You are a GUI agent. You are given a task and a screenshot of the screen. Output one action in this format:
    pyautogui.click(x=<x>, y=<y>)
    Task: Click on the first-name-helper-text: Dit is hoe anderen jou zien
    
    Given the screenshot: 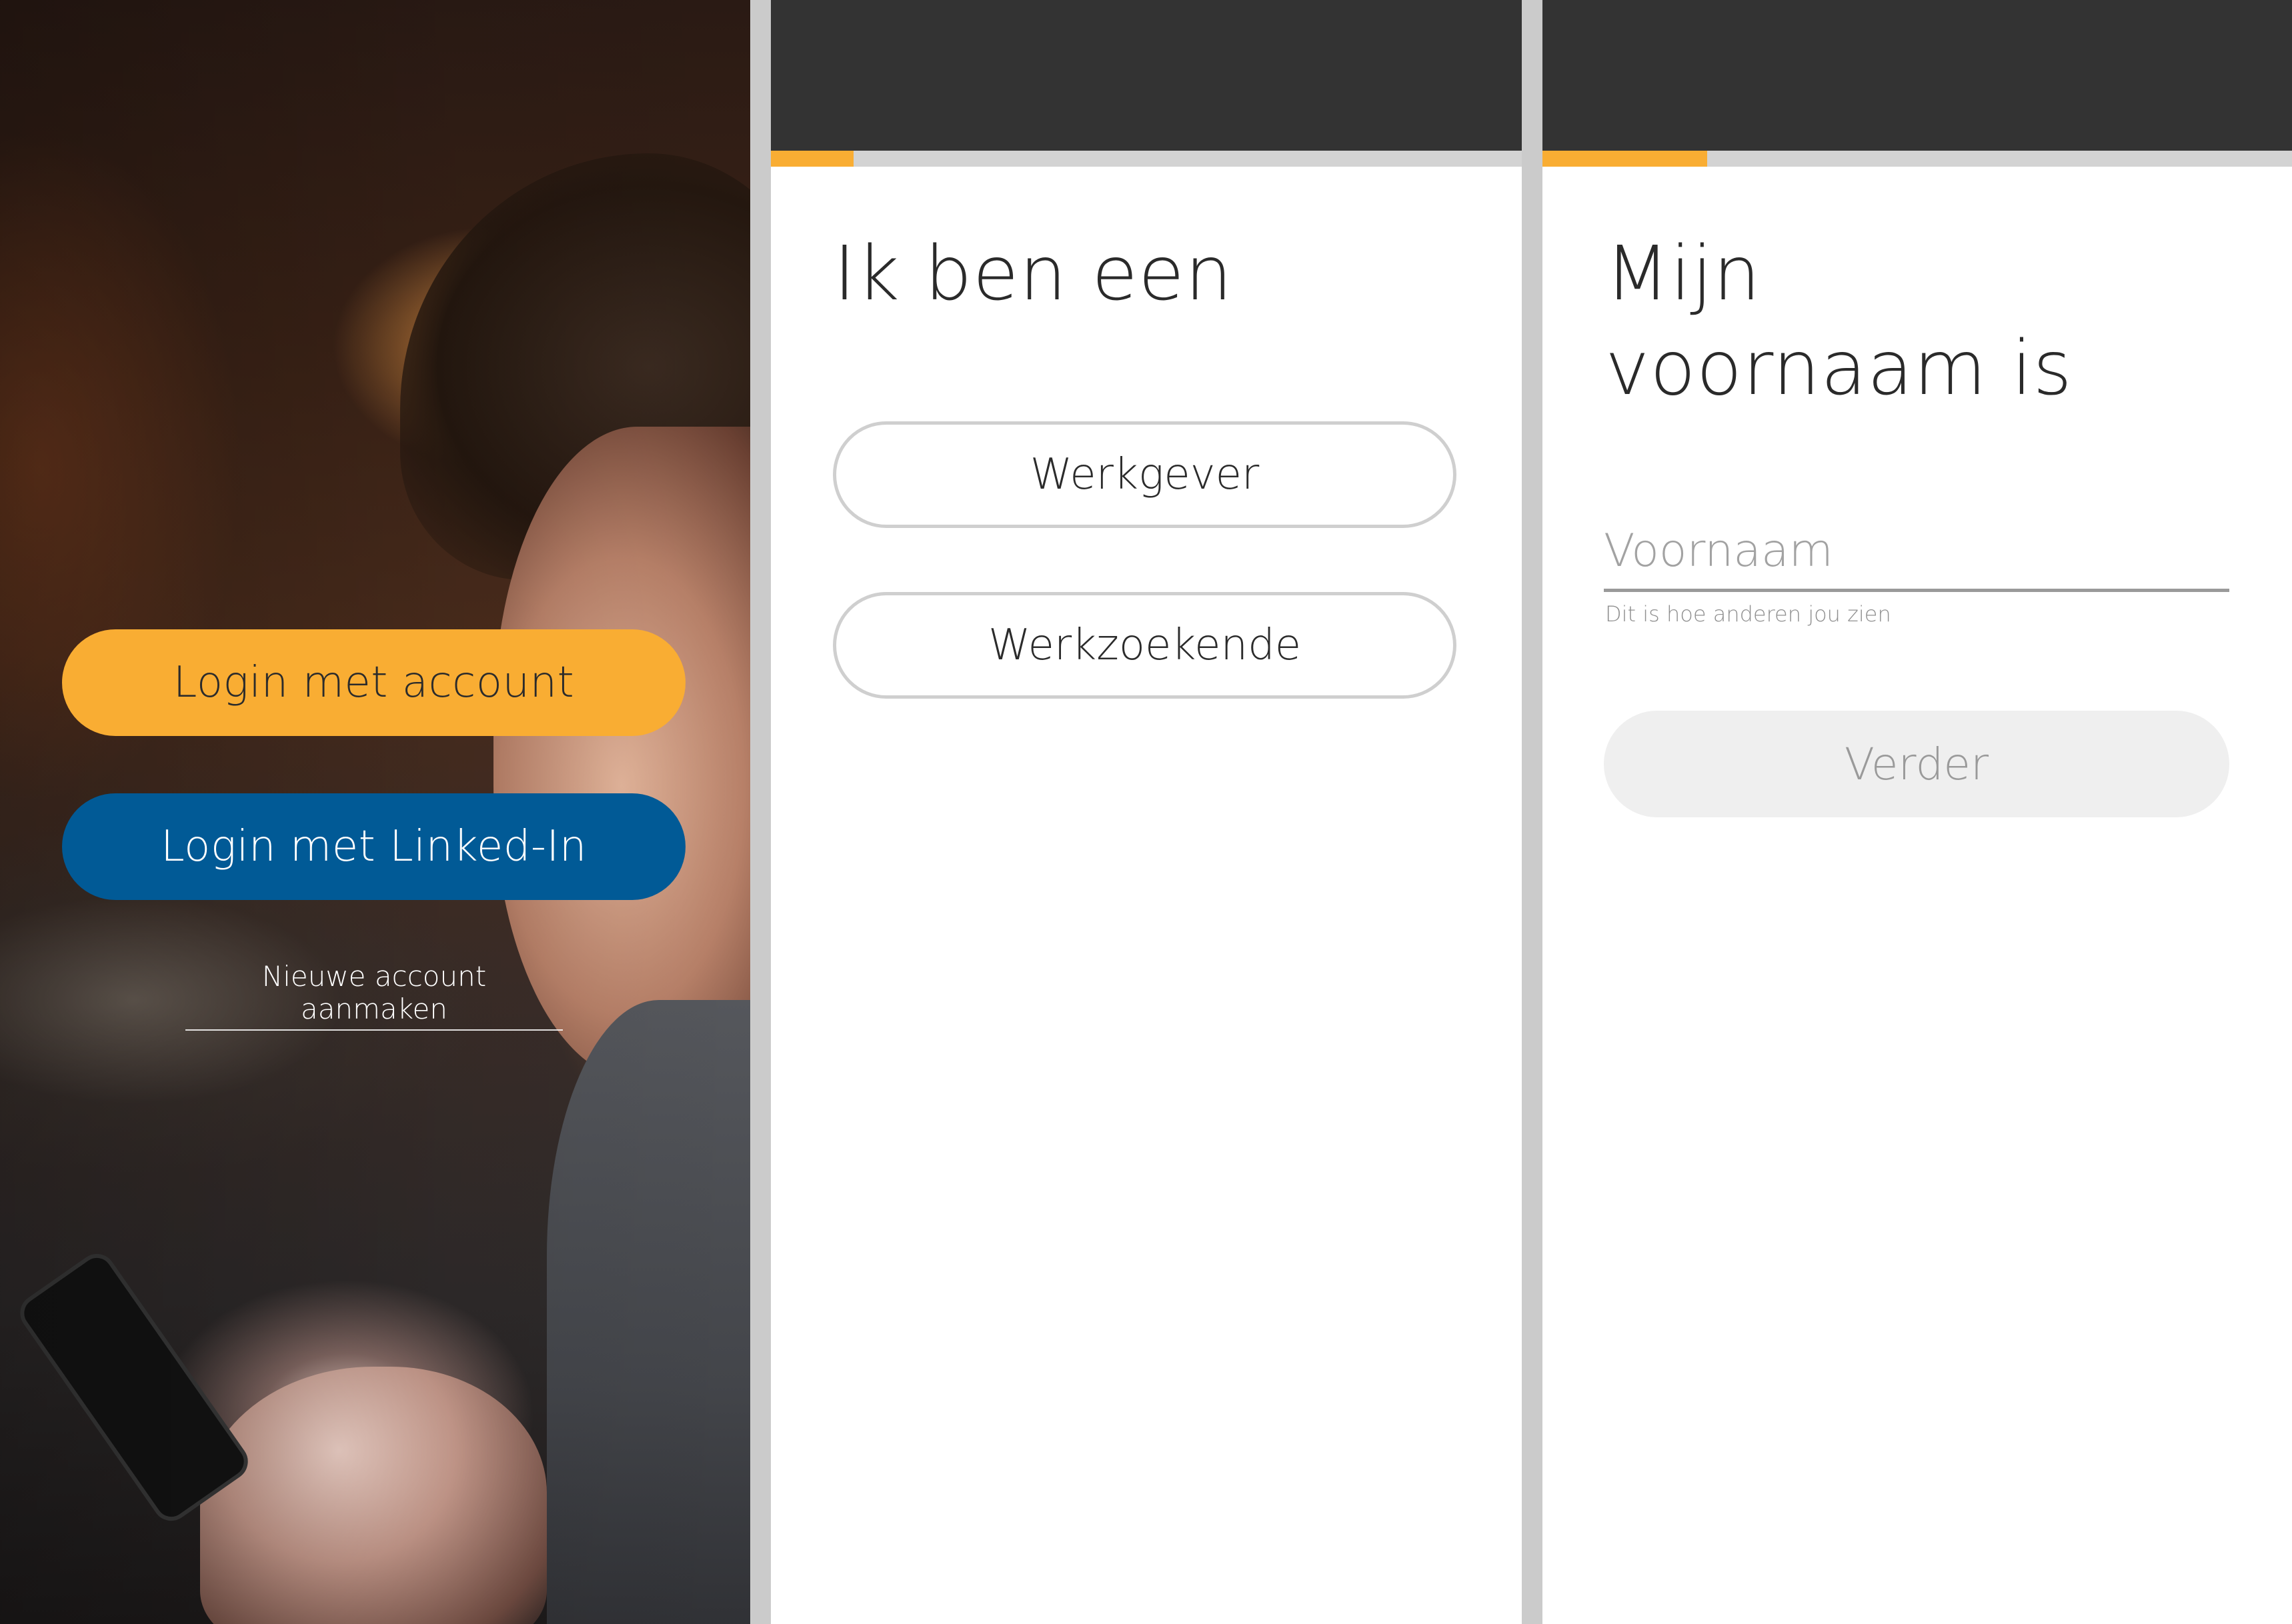 What is the action you would take?
    pyautogui.click(x=1748, y=614)
    